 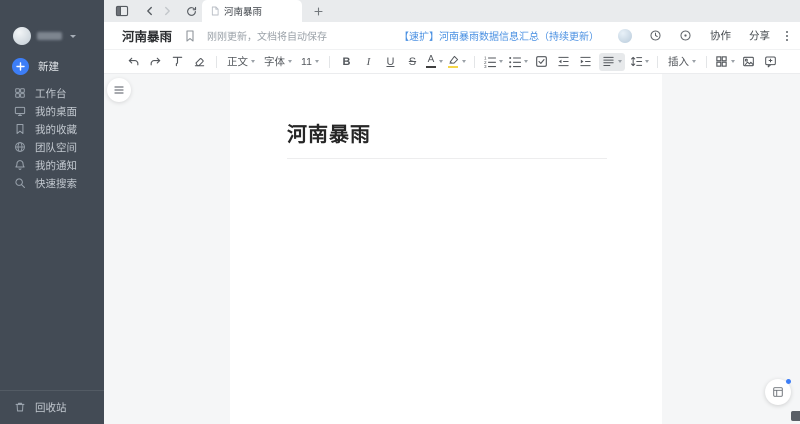 I want to click on presentation-mode-icon, so click(x=685, y=35).